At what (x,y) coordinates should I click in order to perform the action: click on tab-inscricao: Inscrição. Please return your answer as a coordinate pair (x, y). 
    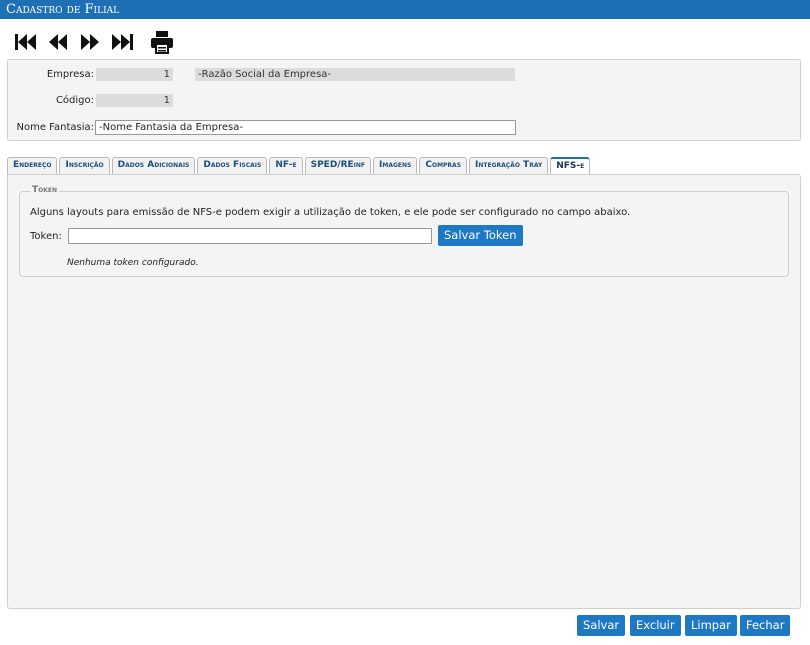
    Looking at the image, I should click on (84, 165).